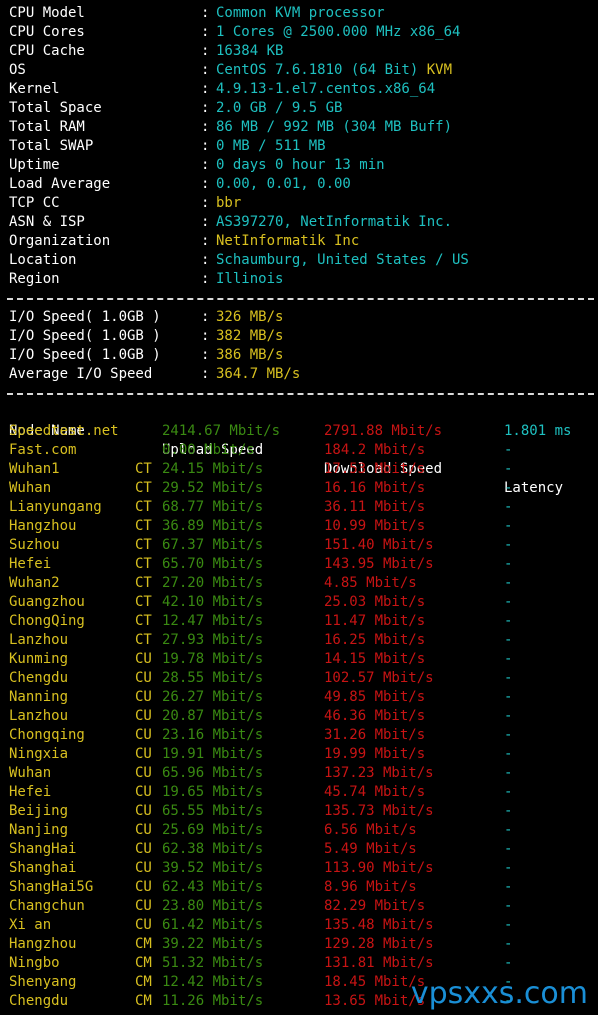 The height and width of the screenshot is (1015, 598). Describe the element at coordinates (301, 849) in the screenshot. I see `table-row: ShangHai CU 62.38 Mbit/s 5.49 Mbit/s -` at that location.